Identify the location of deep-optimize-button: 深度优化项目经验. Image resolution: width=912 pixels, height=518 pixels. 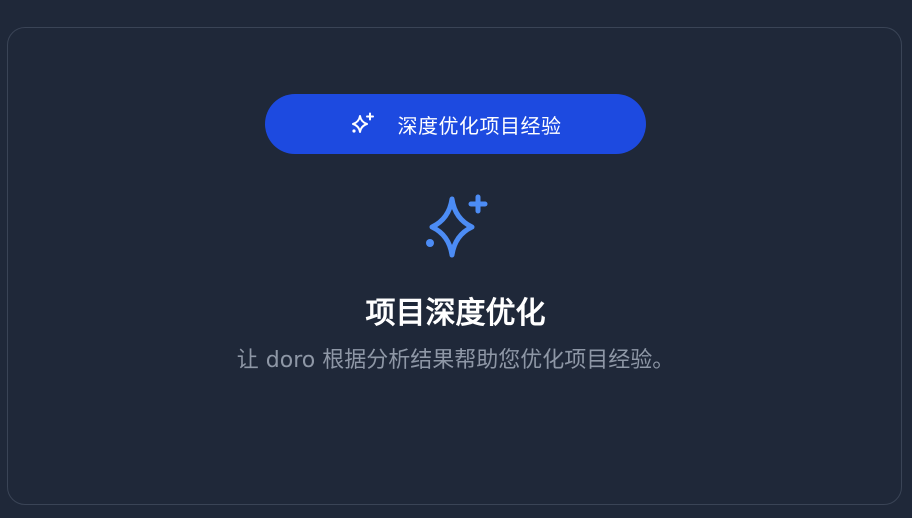
(455, 124).